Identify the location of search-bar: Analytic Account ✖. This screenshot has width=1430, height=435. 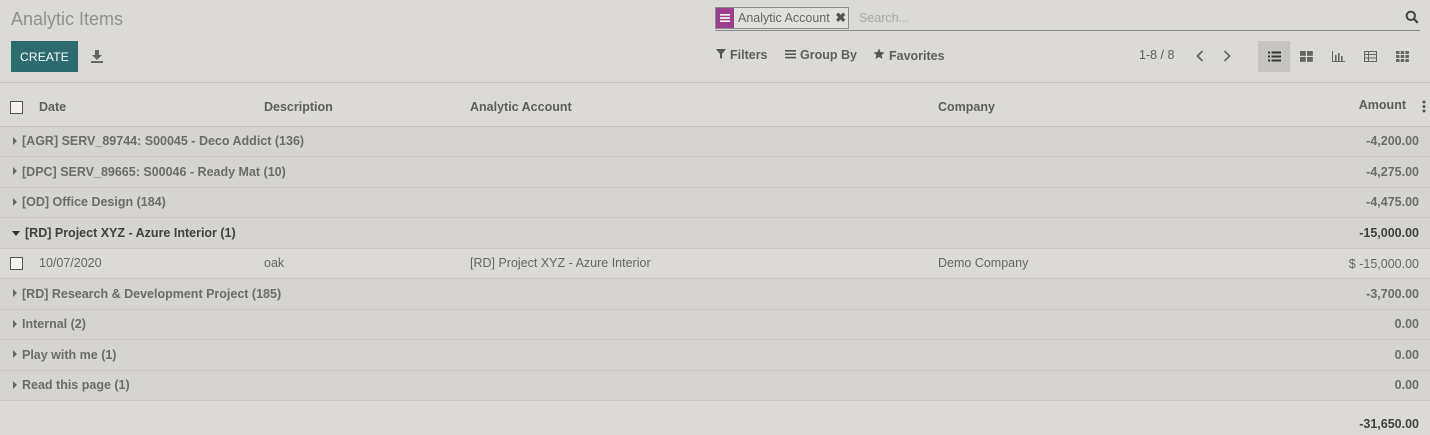
(1067, 18).